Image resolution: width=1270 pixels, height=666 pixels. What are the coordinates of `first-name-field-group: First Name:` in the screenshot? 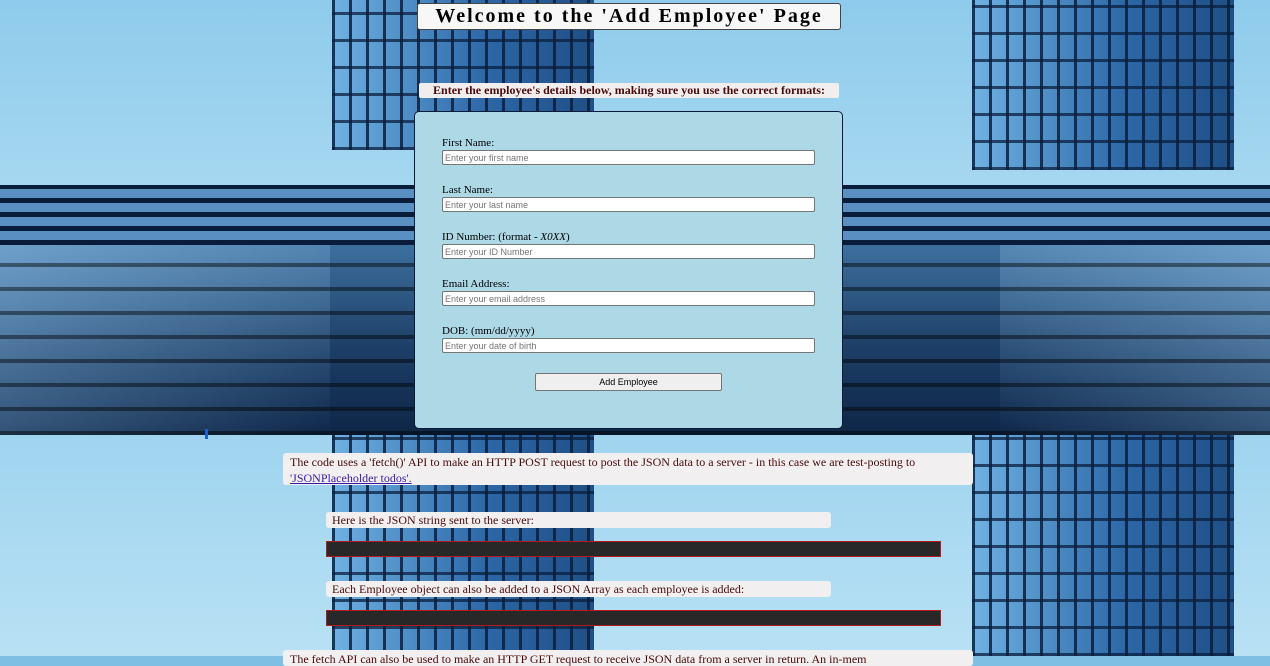 It's located at (628, 151).